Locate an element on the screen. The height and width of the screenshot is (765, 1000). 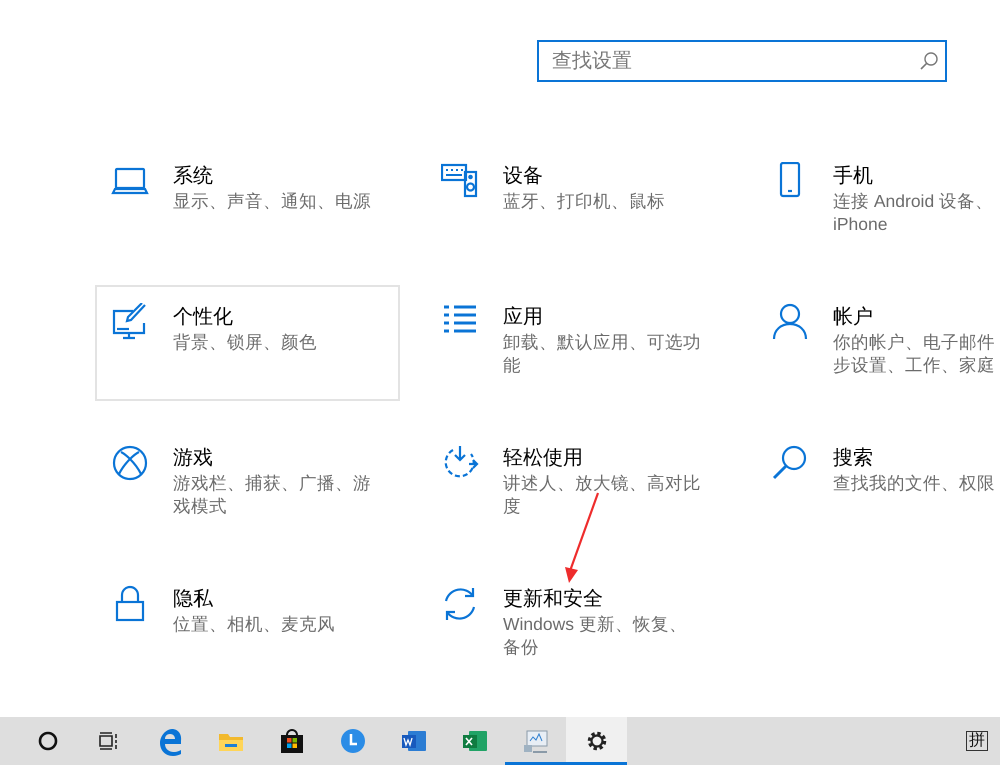
tile-description: 游戏栏、捕获、广播、游 is located at coordinates (272, 483).